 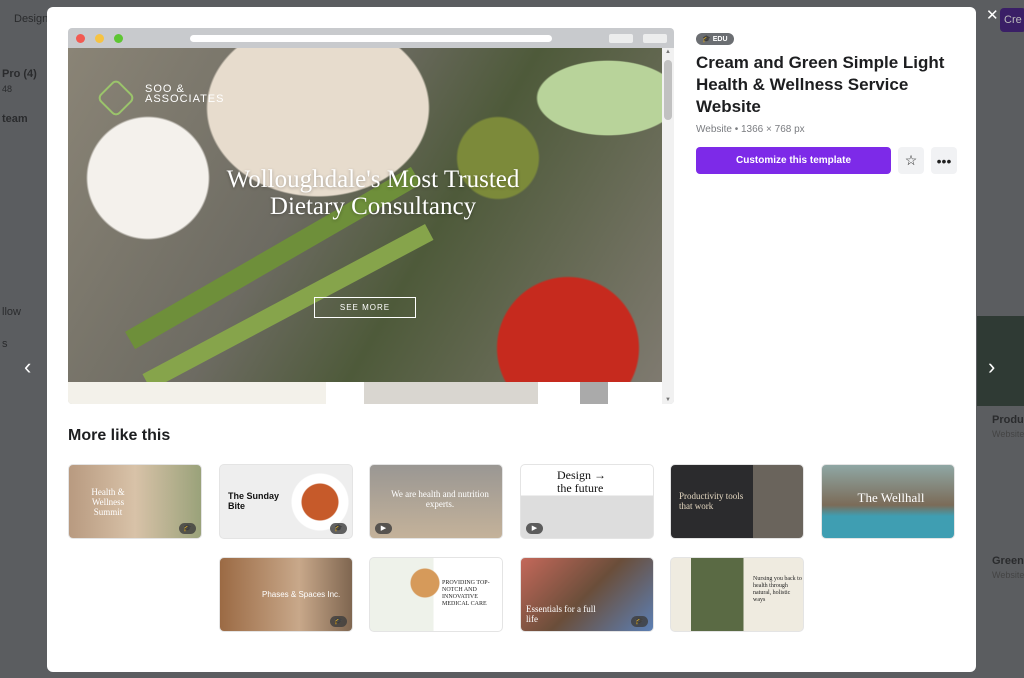 I want to click on template-thumbnail: The Sunday Bite 🎓, so click(x=286, y=501).